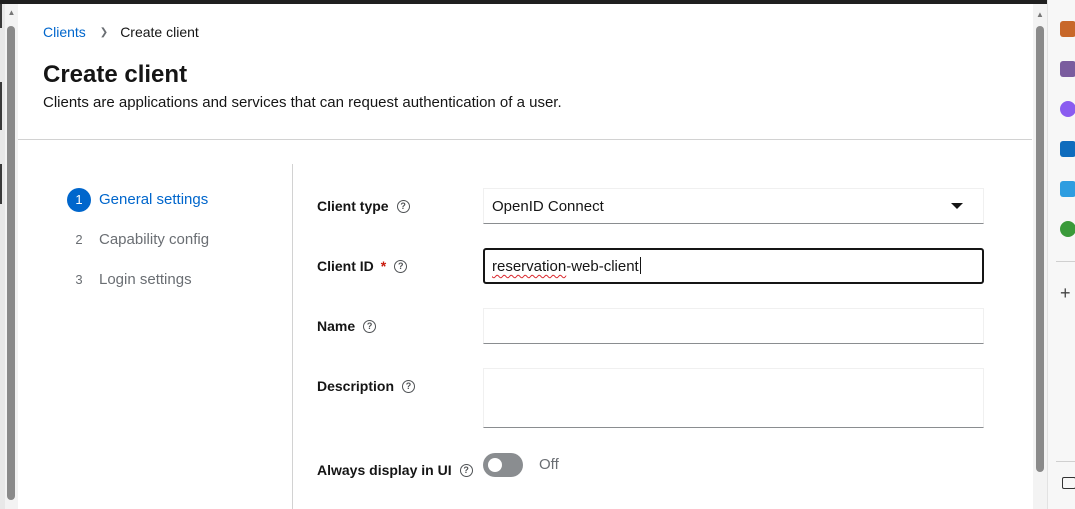 The width and height of the screenshot is (1075, 509). I want to click on header-divider, so click(525, 139).